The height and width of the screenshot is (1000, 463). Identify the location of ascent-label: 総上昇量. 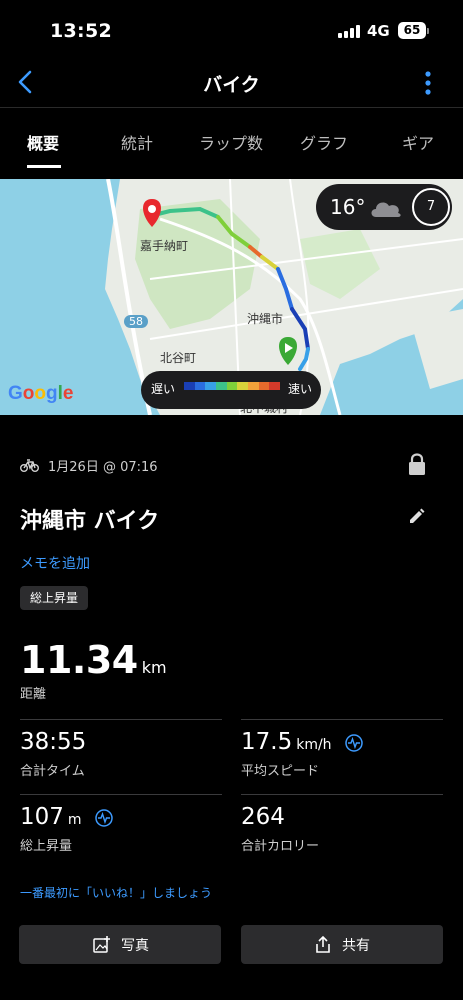
(46, 846).